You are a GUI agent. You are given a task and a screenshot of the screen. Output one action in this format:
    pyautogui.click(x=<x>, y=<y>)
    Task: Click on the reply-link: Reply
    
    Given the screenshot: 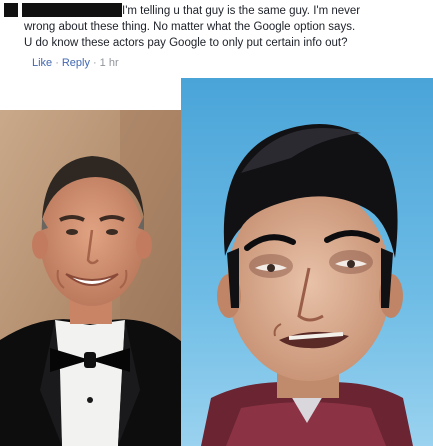 What is the action you would take?
    pyautogui.click(x=76, y=63)
    